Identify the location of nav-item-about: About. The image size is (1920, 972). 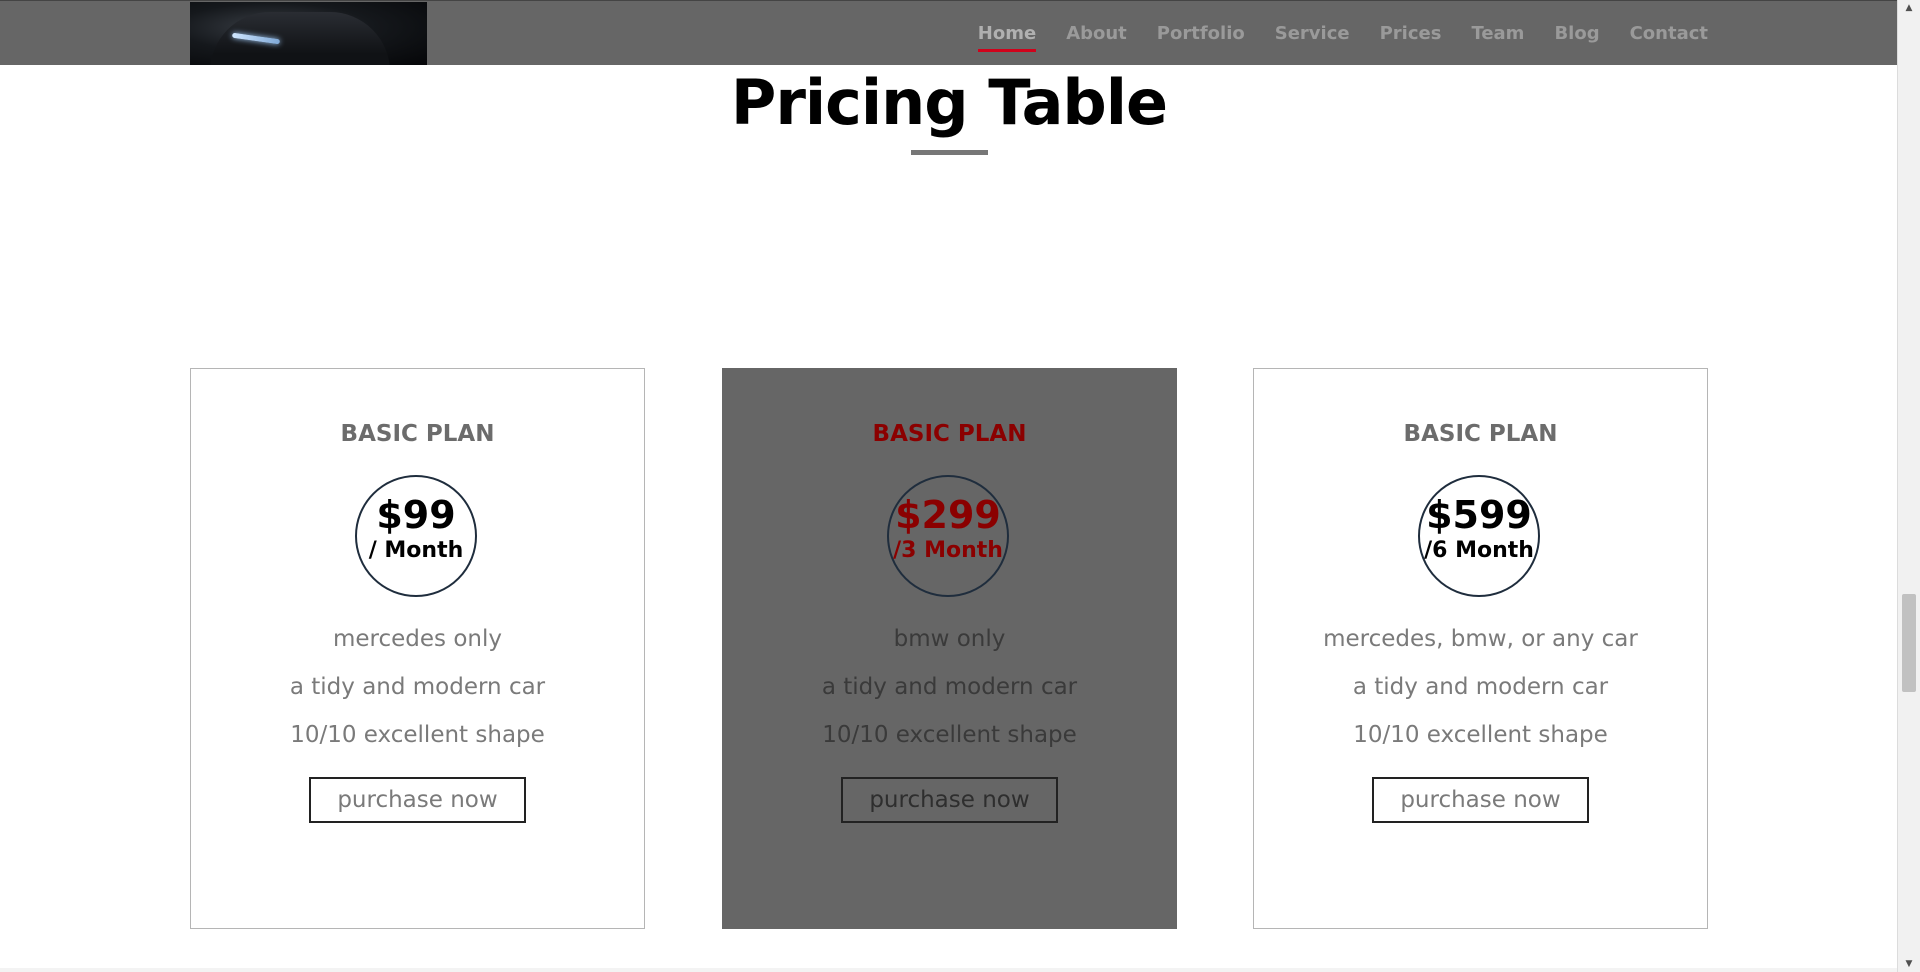
(1096, 33).